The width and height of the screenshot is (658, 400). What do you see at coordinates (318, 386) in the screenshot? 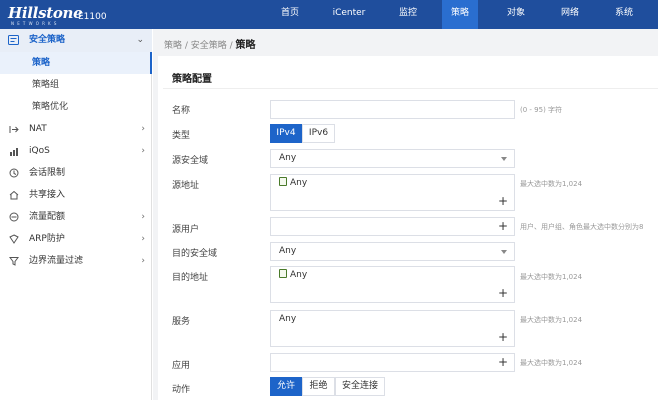
I see `action-deny-button: 拒绝` at bounding box center [318, 386].